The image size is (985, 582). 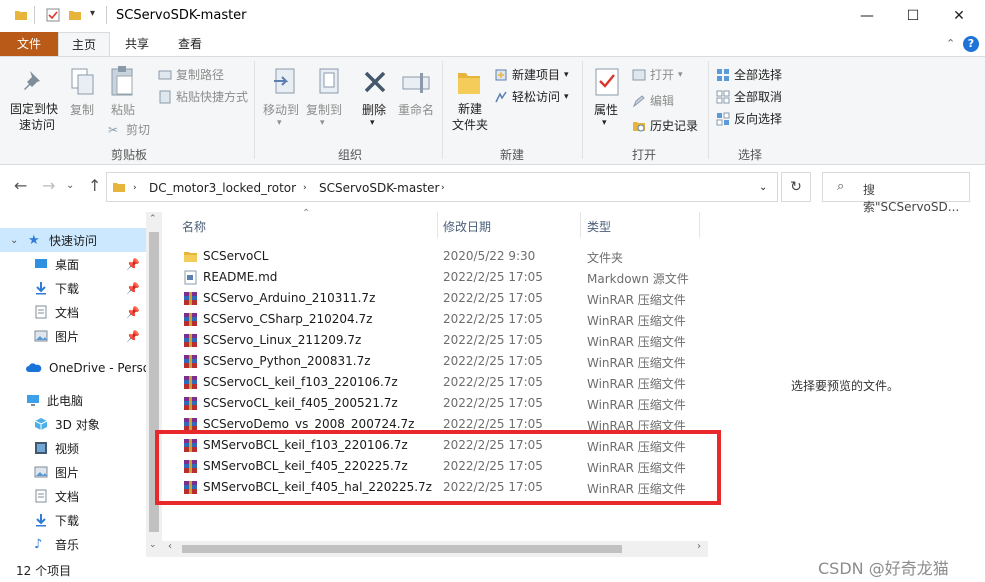 What do you see at coordinates (32, 80) in the screenshot?
I see `pin-icon` at bounding box center [32, 80].